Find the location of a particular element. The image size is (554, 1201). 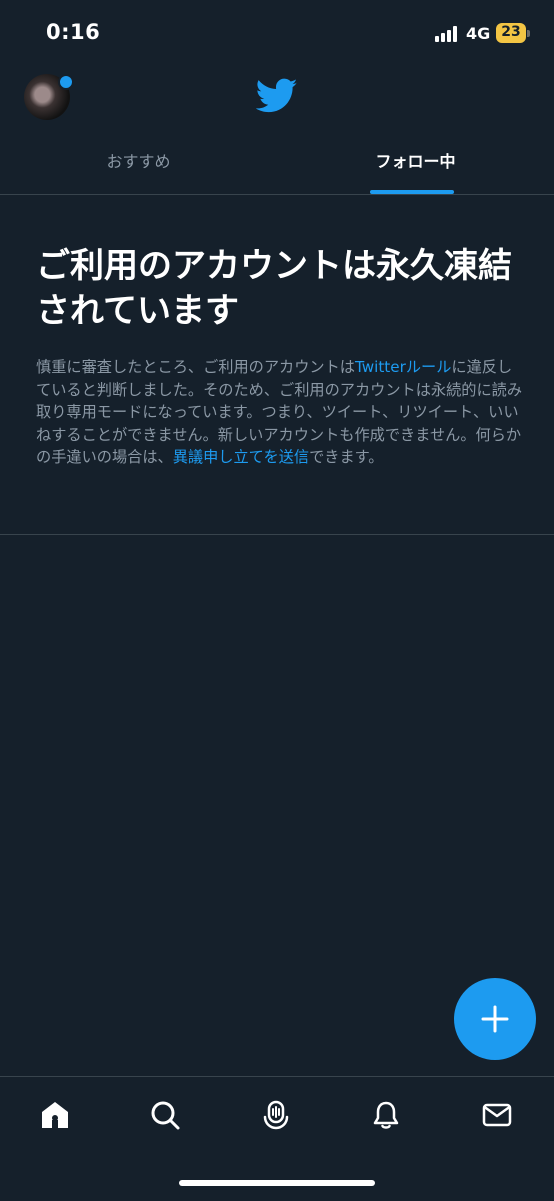

search-icon is located at coordinates (165, 1115).